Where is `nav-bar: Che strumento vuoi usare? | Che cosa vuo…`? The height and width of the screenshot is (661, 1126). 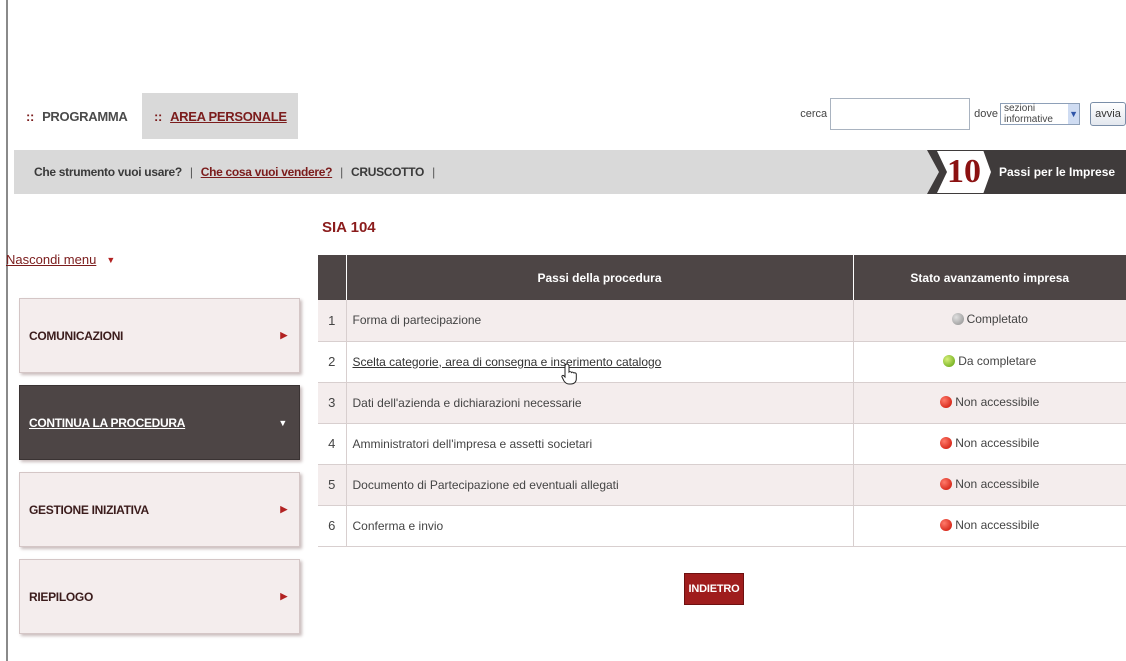
nav-bar: Che strumento vuoi usare? | Che cosa vuo… is located at coordinates (570, 172).